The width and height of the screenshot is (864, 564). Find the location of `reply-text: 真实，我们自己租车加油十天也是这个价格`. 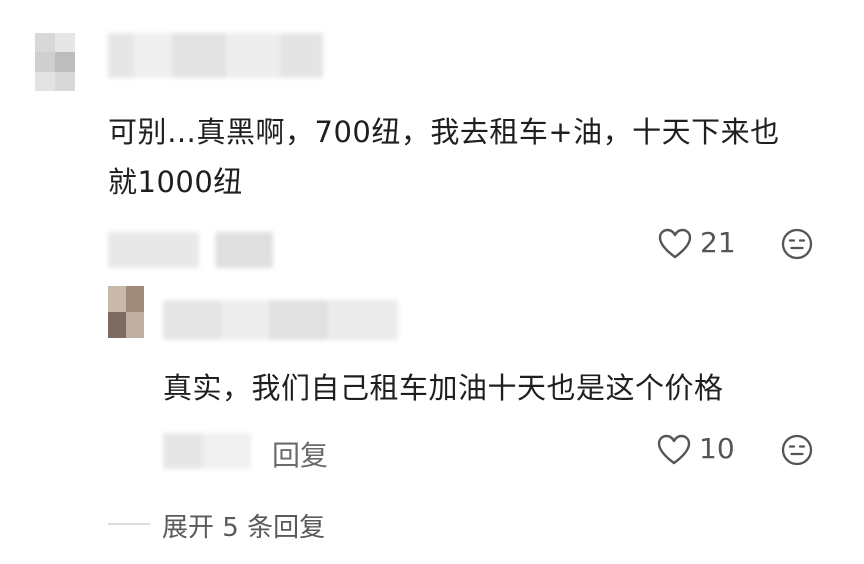

reply-text: 真实，我们自己租车加油十天也是这个价格 is located at coordinates (443, 388).